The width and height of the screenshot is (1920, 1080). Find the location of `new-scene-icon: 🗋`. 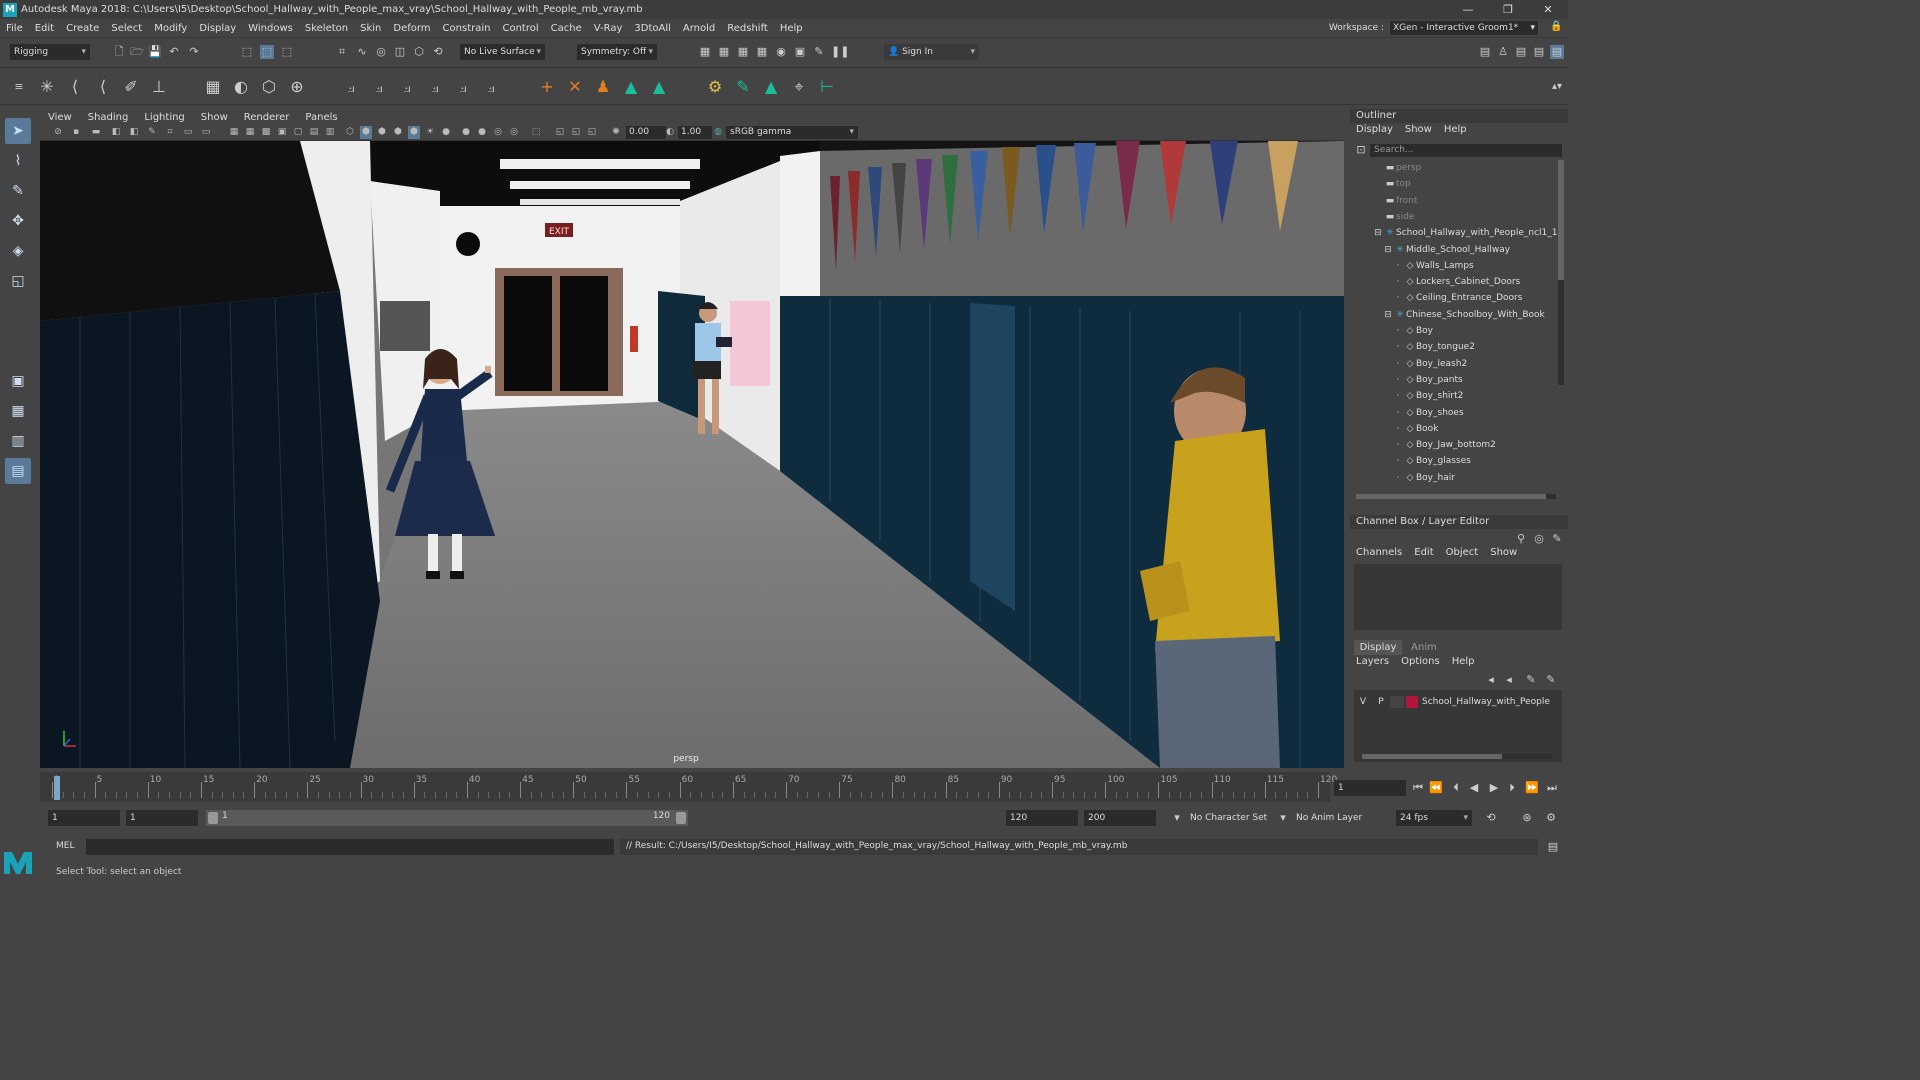

new-scene-icon: 🗋 is located at coordinates (119, 52).